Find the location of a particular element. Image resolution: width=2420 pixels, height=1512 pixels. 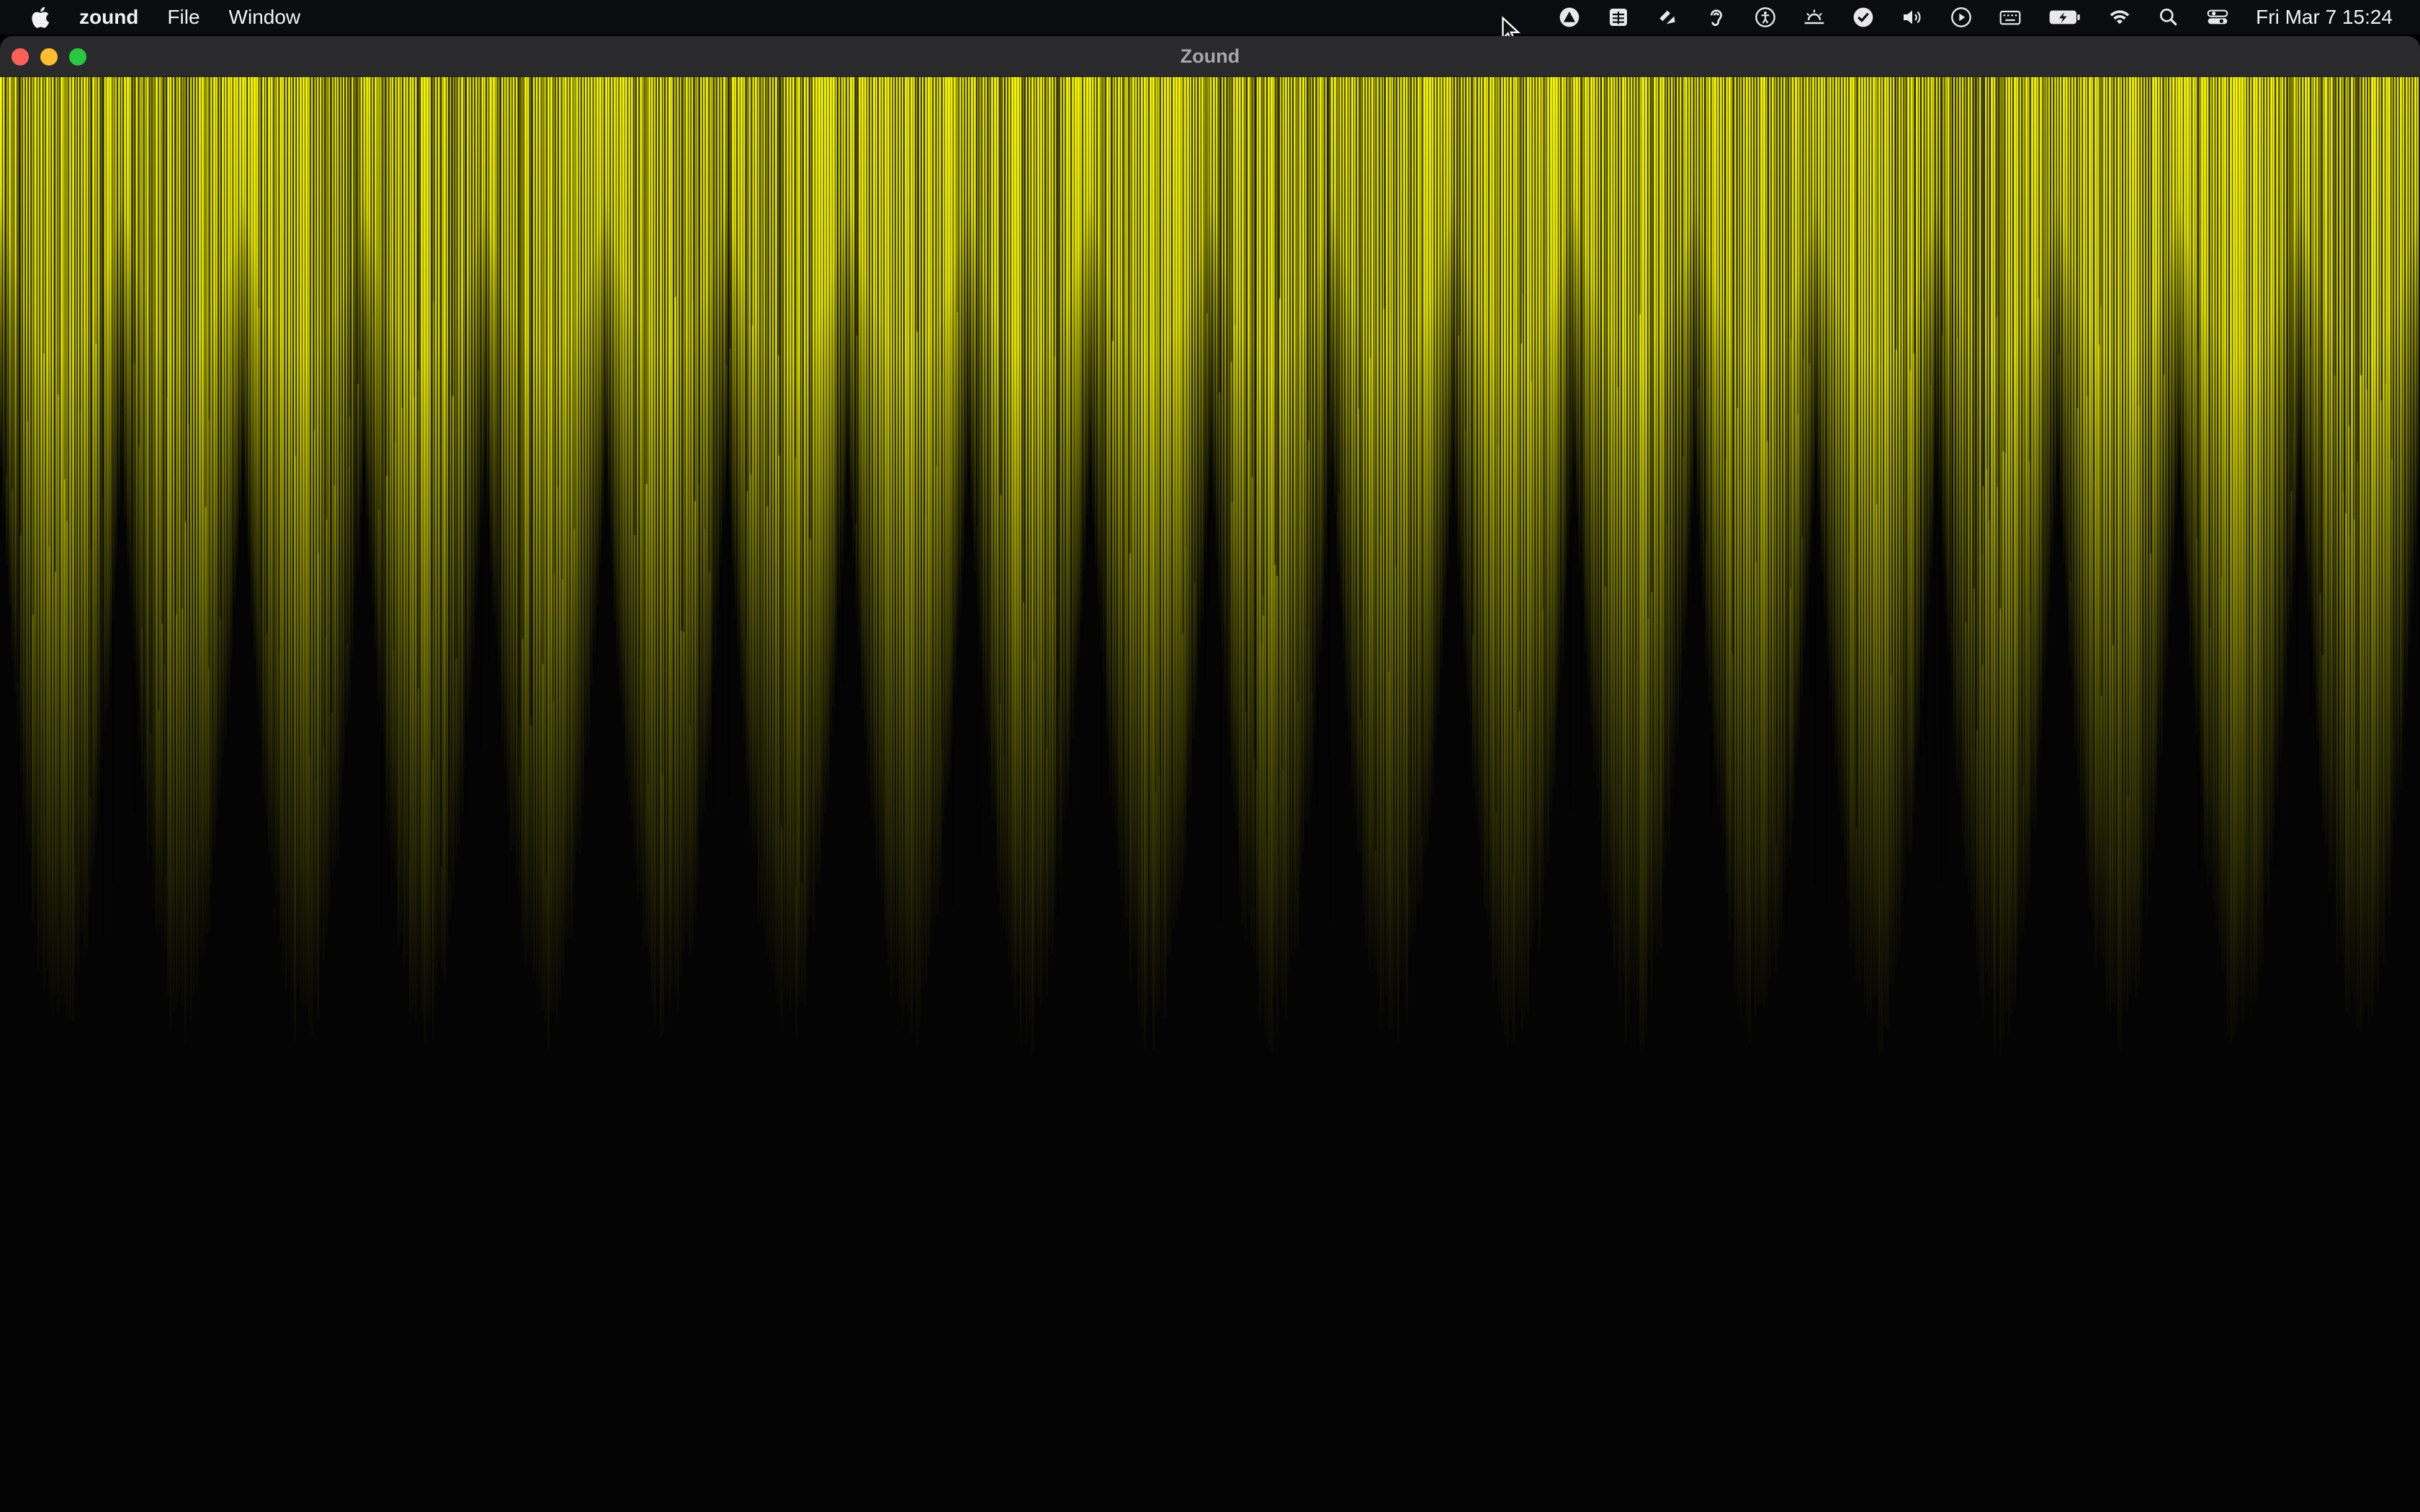

ear-icon is located at coordinates (1716, 17).